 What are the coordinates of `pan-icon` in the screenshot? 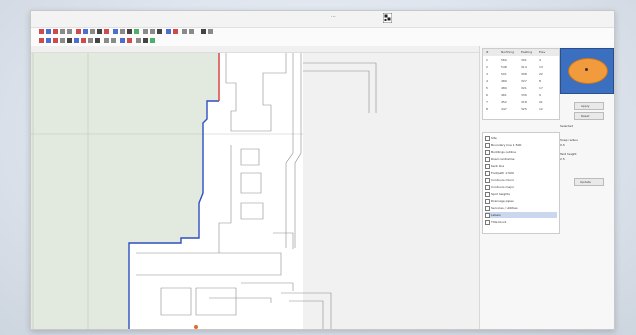 It's located at (85, 31).